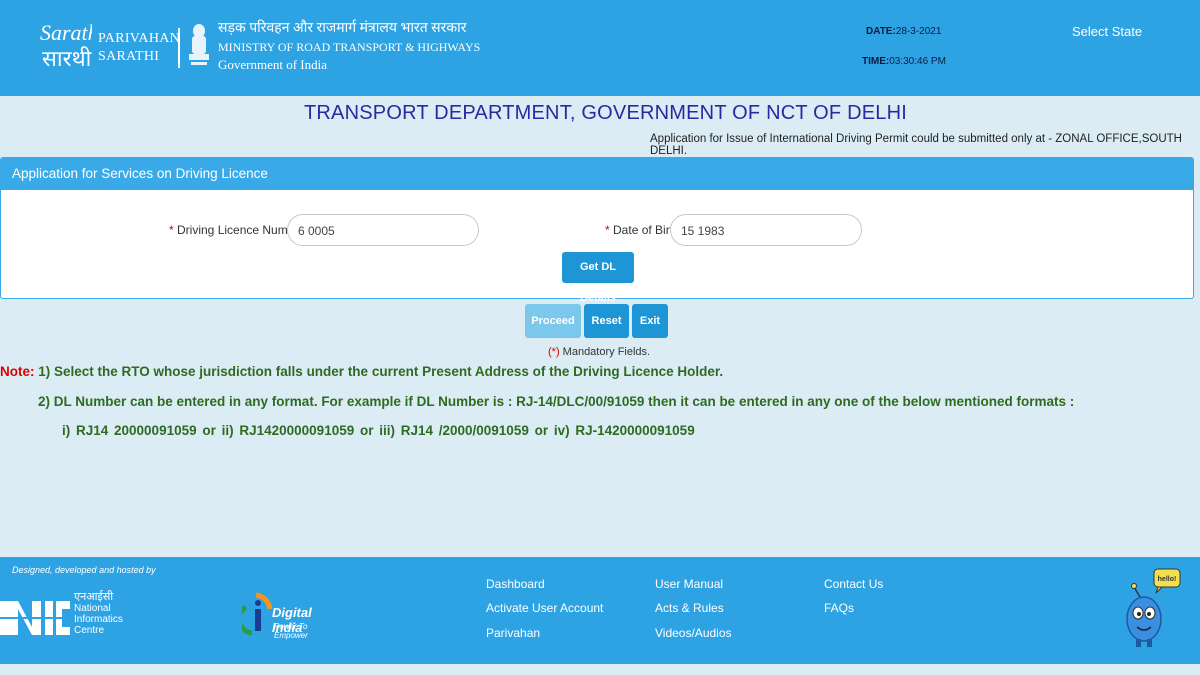  What do you see at coordinates (839, 608) in the screenshot?
I see `footer-link-faqs: FAQs` at bounding box center [839, 608].